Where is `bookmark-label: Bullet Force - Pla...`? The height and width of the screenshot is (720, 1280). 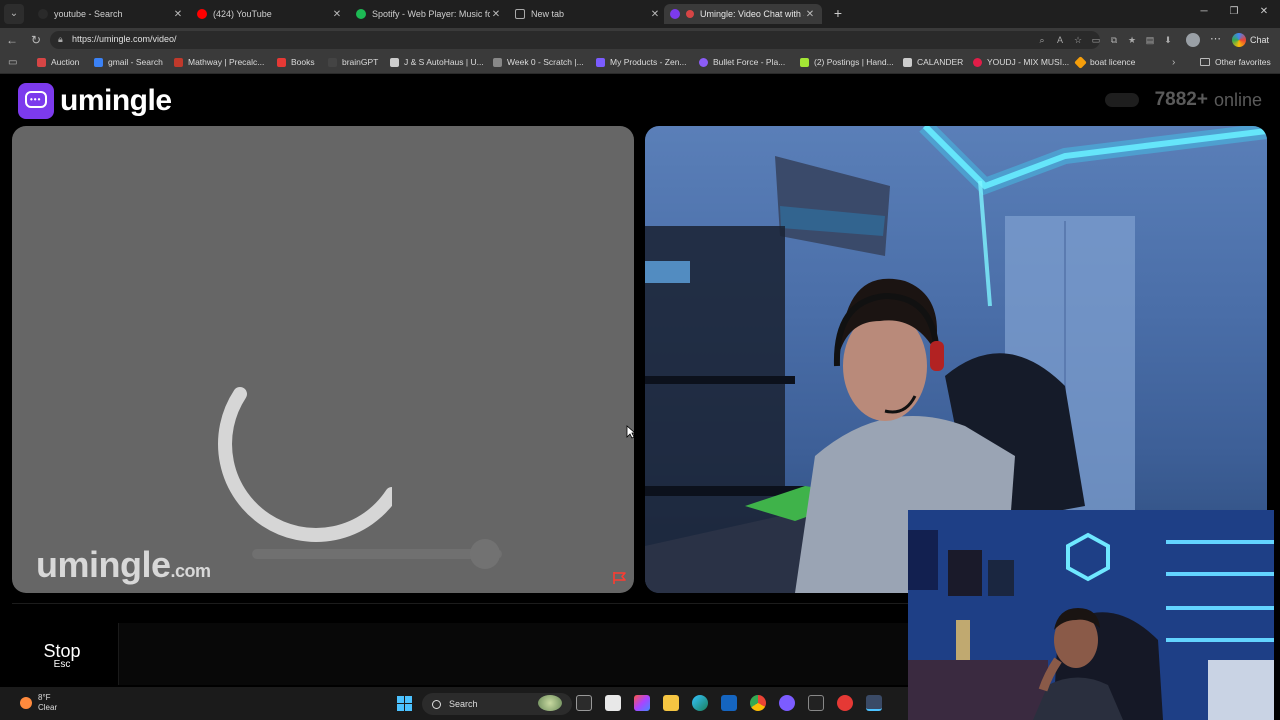 bookmark-label: Bullet Force - Pla... is located at coordinates (749, 62).